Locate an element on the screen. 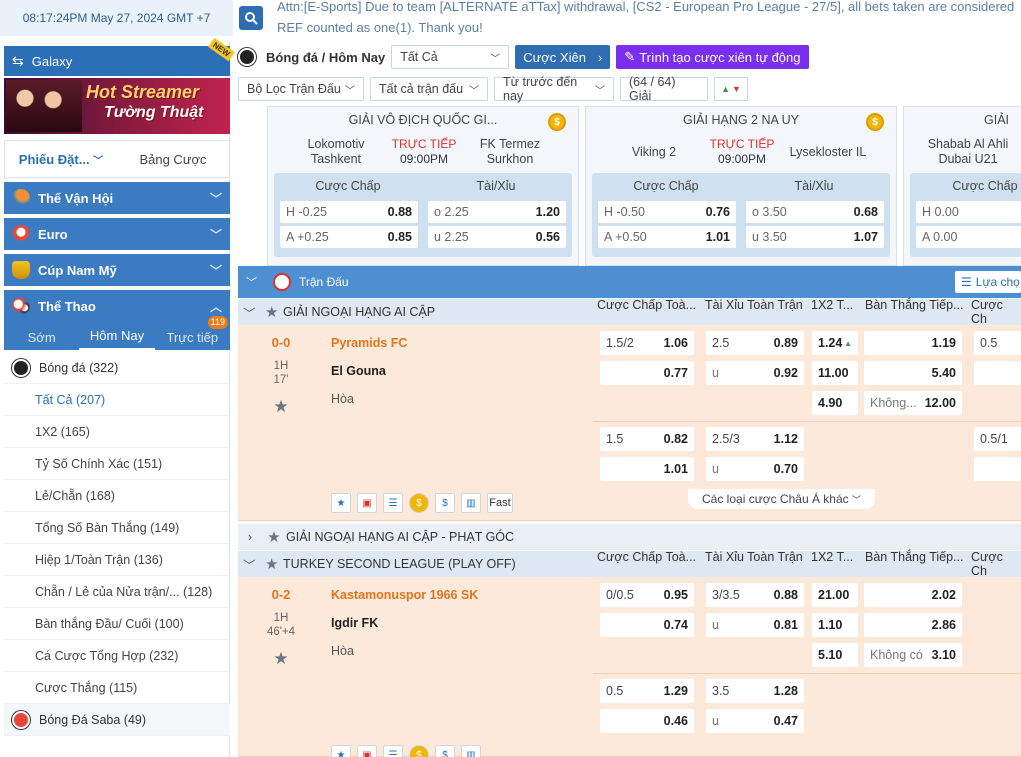  odds-cell: u 0.47 is located at coordinates (755, 721).